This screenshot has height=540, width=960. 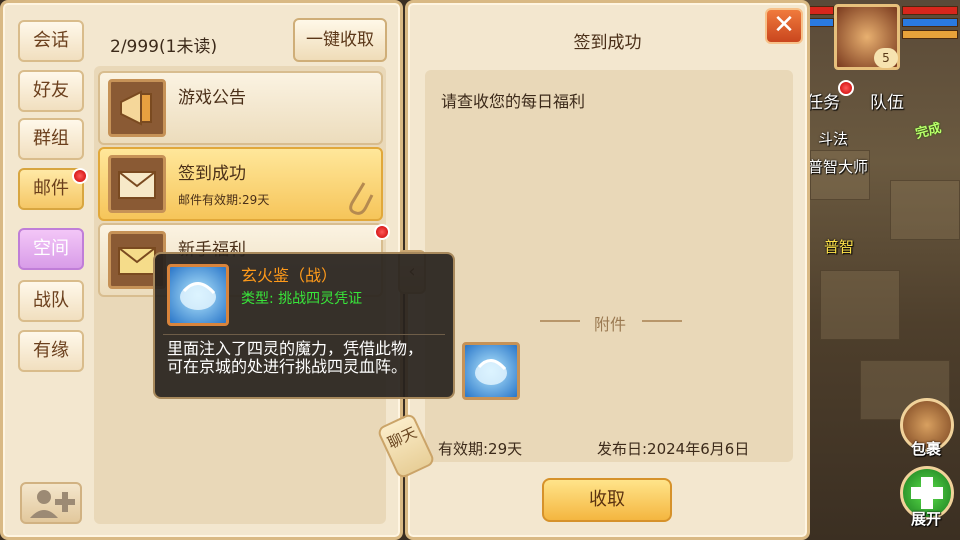 I want to click on expand-label: 展开, so click(x=925, y=519).